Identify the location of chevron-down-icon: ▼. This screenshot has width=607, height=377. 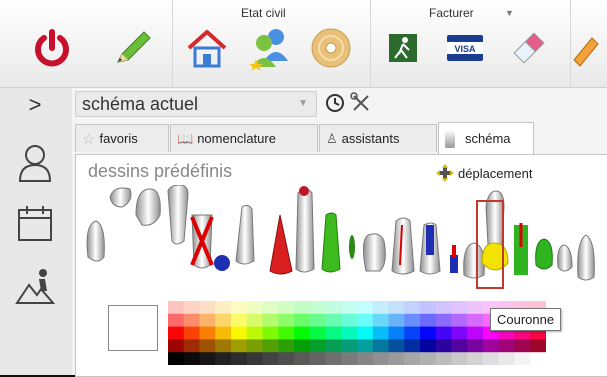
(303, 103).